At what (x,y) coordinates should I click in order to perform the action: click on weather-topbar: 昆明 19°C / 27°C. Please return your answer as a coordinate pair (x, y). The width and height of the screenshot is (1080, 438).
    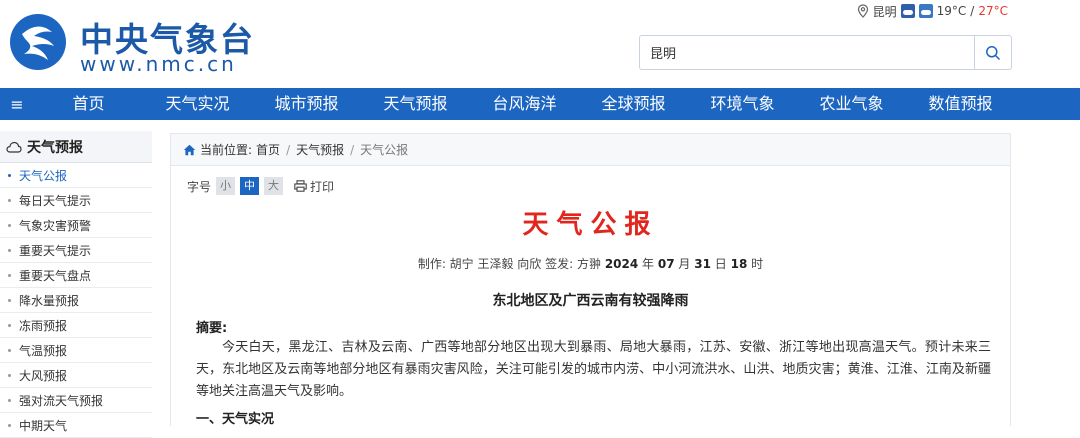
    Looking at the image, I should click on (932, 11).